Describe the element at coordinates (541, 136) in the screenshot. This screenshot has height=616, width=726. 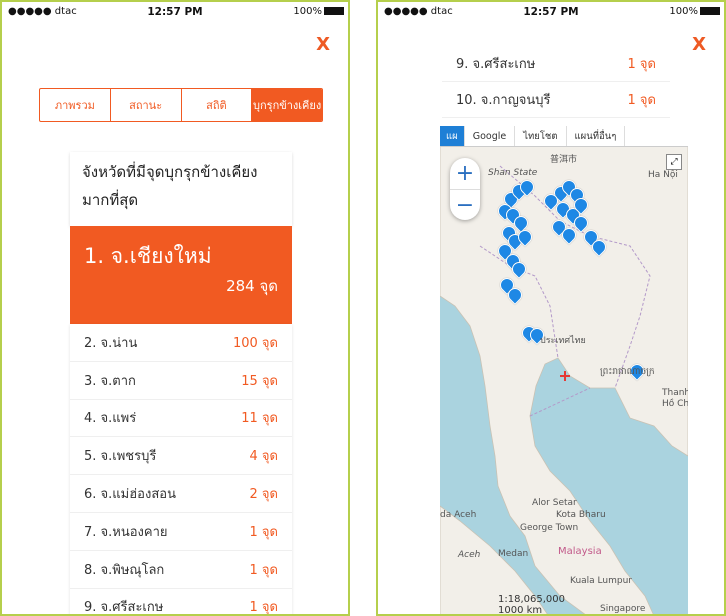
I see `map-layer-tab-thaichote: ไทยโชต` at that location.